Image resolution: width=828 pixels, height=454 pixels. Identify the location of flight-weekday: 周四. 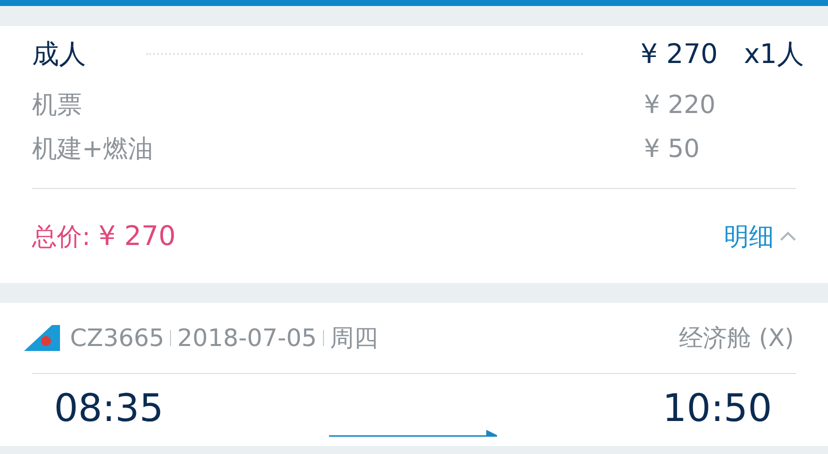
(354, 338).